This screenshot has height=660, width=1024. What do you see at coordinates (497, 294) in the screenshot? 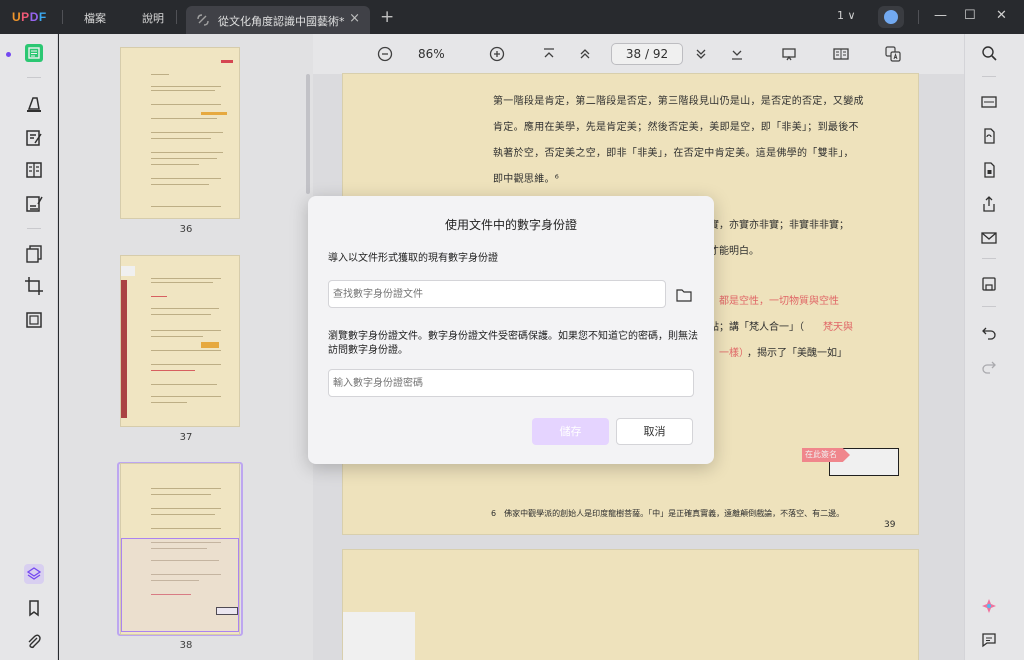
I see `digital-id-file-input` at bounding box center [497, 294].